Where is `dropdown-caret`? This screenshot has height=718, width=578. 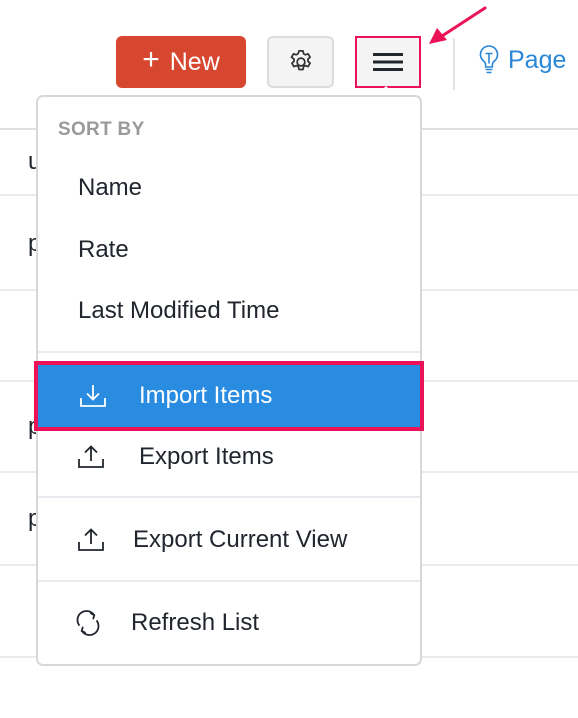 dropdown-caret is located at coordinates (386, 90).